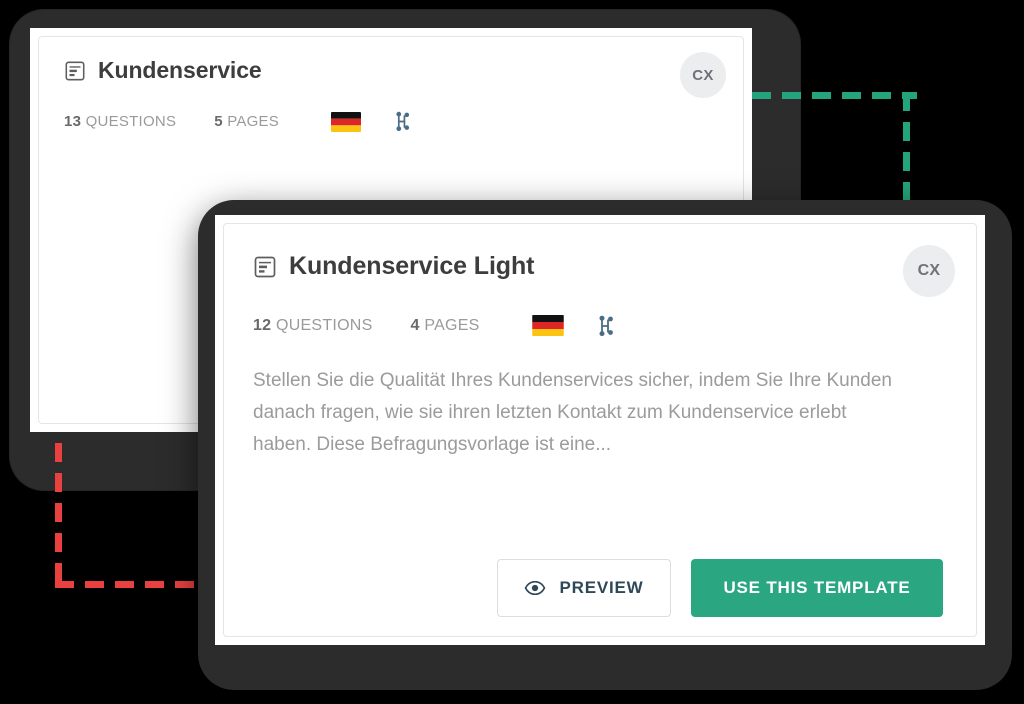  I want to click on back-pages-count: 5, so click(218, 122).